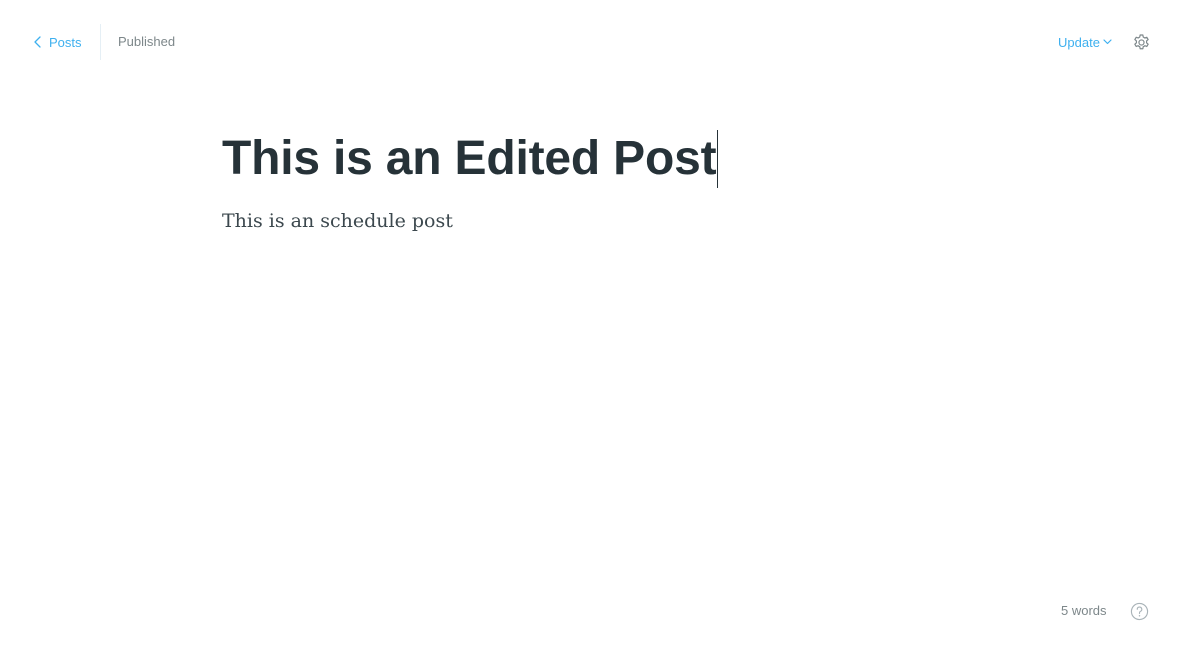 This screenshot has width=1184, height=655. Describe the element at coordinates (337, 221) in the screenshot. I see `post-body-text: This is an schedule post` at that location.